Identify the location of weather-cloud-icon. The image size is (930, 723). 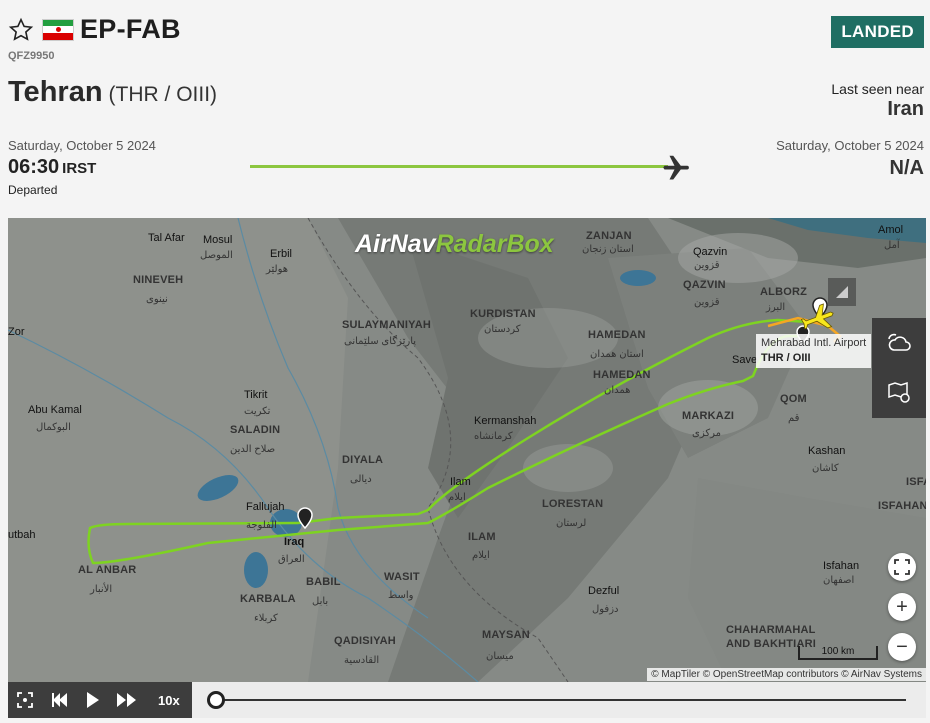
(899, 342).